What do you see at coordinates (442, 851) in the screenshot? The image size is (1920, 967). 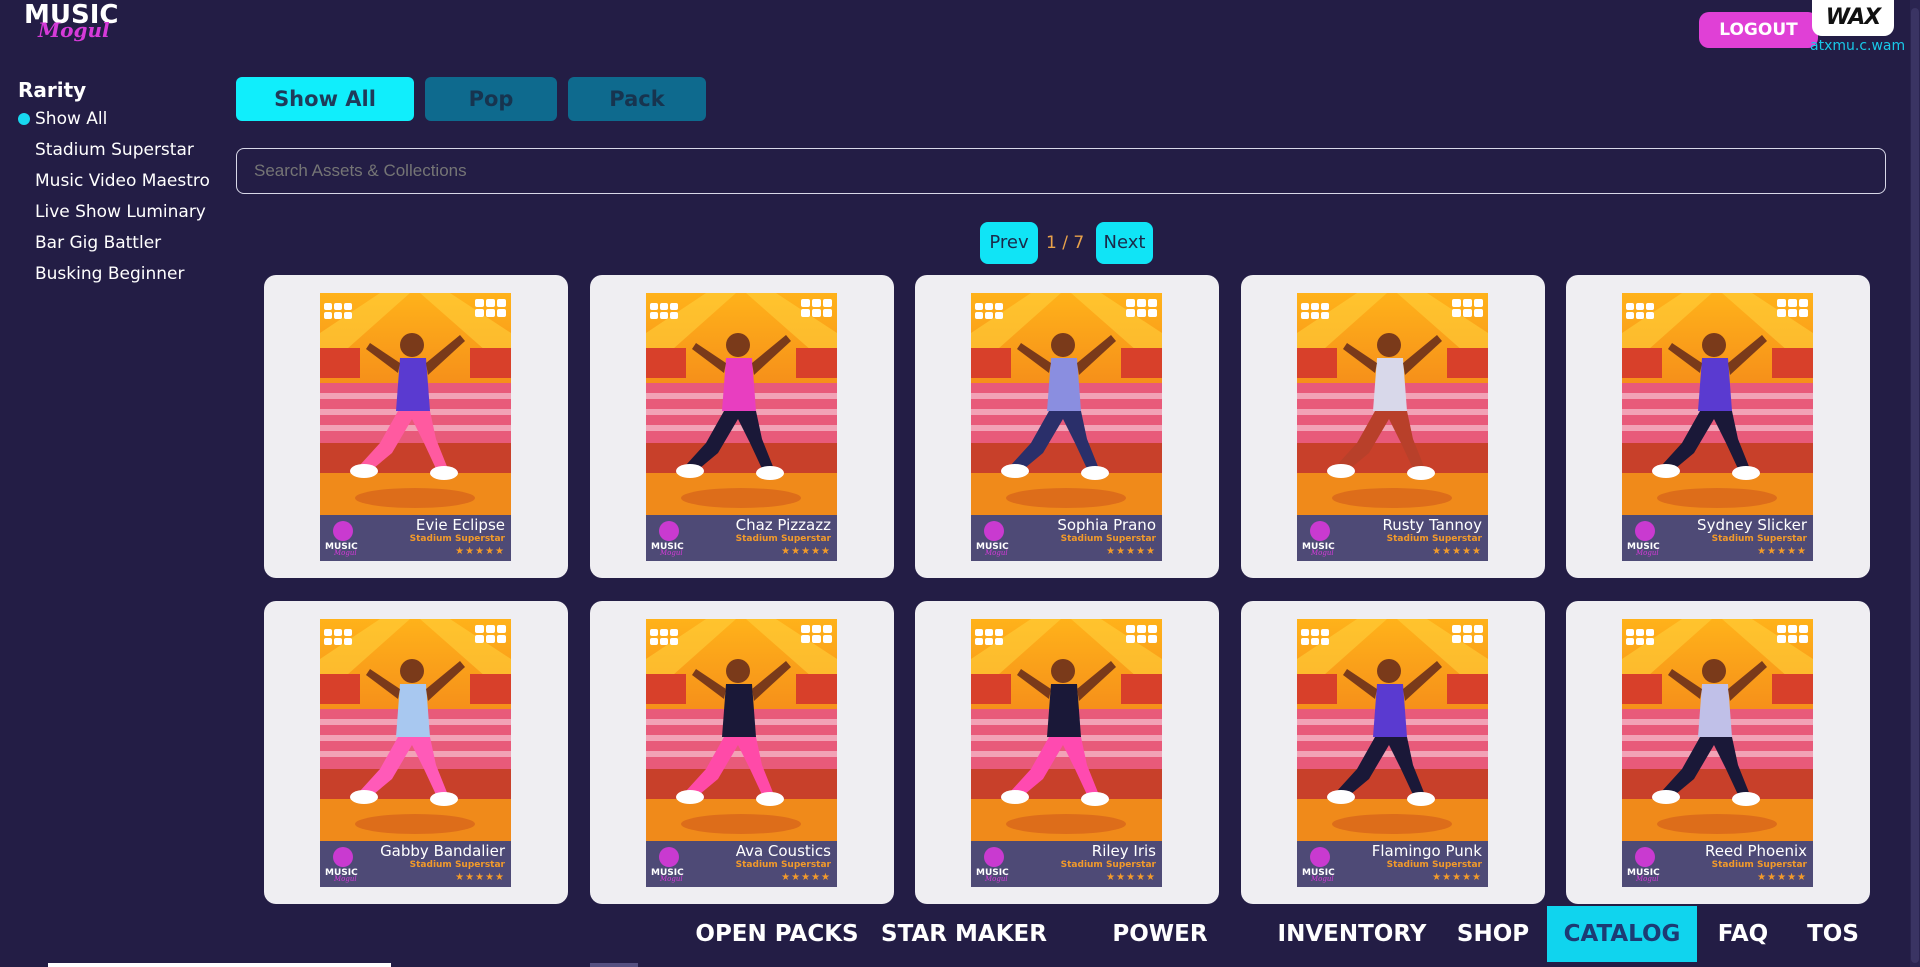 I see `card-name: Gabby Bandalier` at bounding box center [442, 851].